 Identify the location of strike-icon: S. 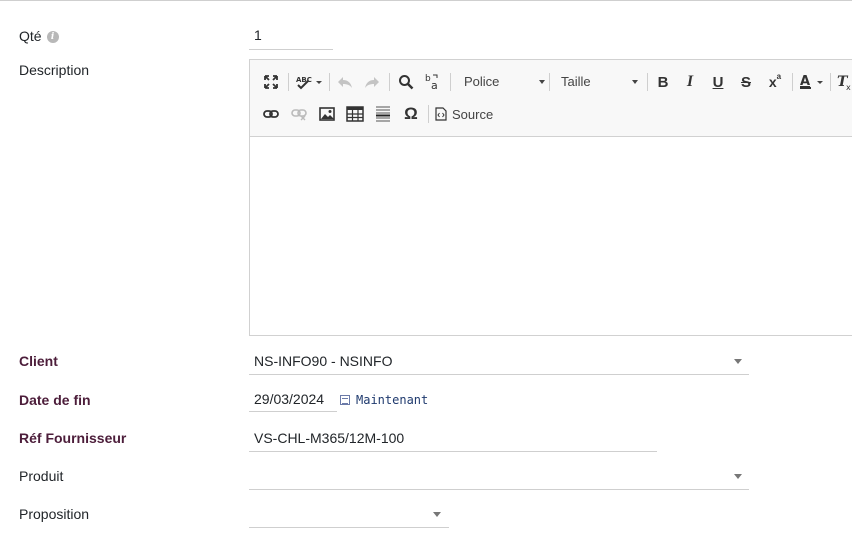
(746, 82).